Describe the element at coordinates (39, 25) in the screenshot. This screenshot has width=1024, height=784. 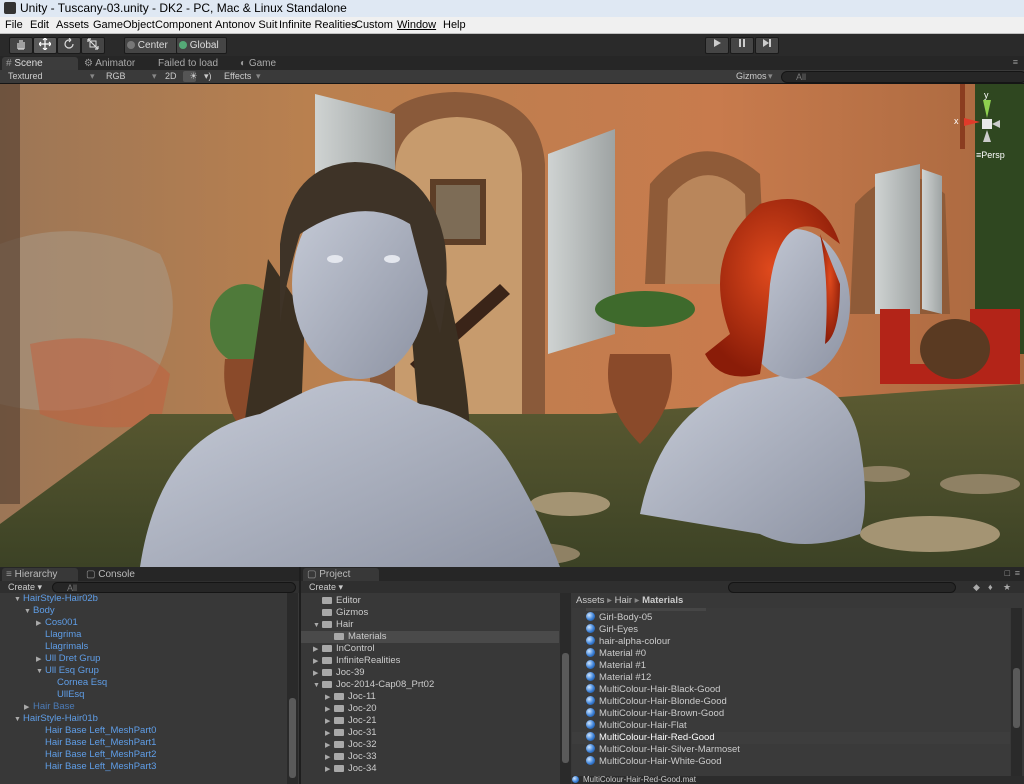
I see `menu-edit: Edit` at that location.